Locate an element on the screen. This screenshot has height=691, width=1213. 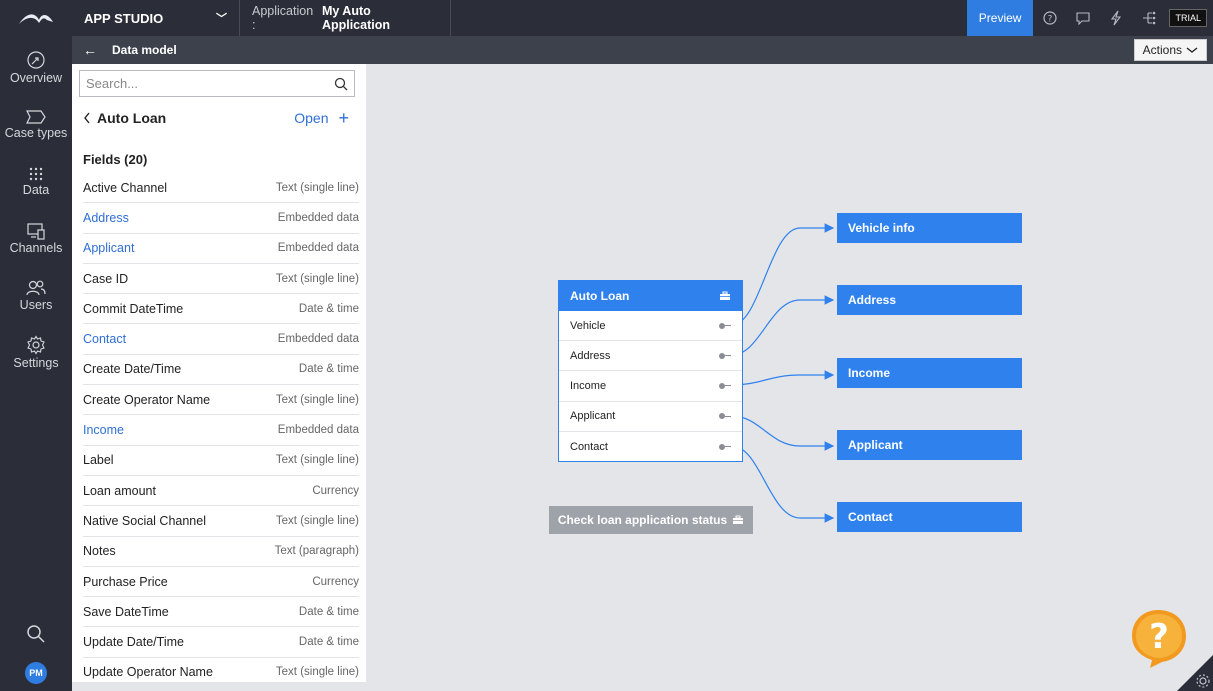
connector-vehicle is located at coordinates (783, 274).